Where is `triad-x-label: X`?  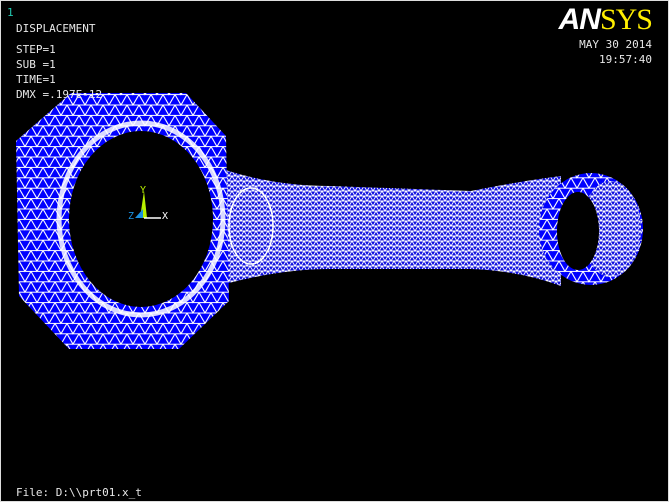
triad-x-label: X is located at coordinates (165, 216).